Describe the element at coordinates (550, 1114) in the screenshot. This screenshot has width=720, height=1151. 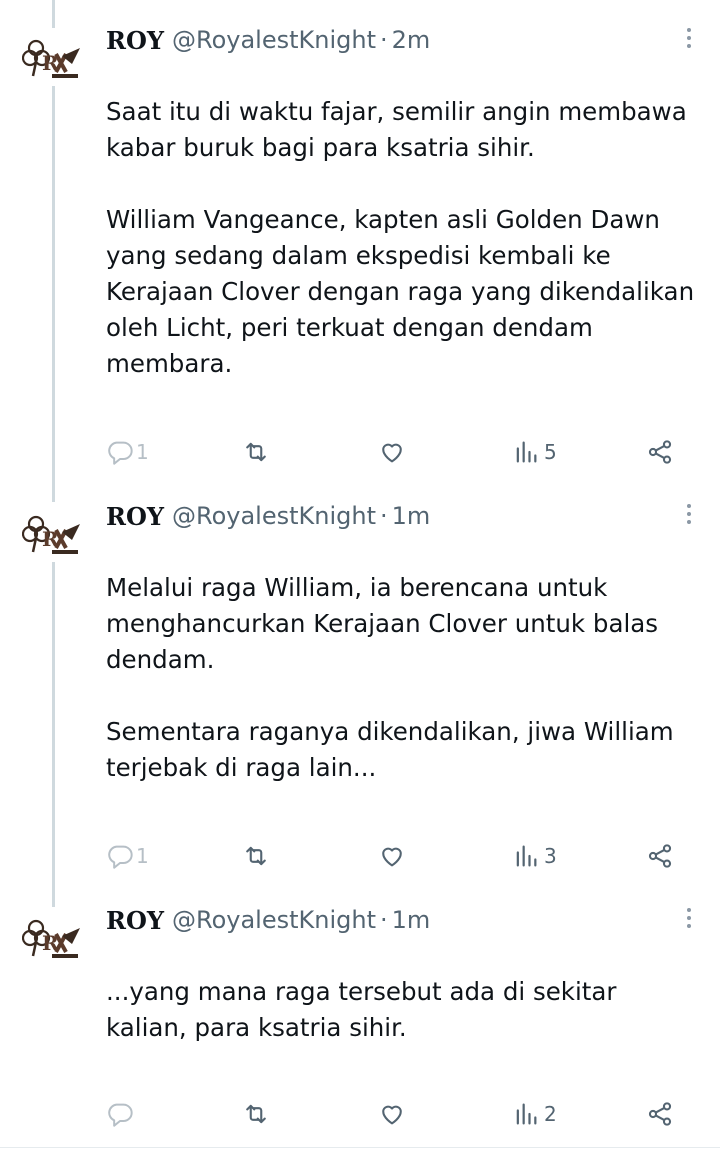
I see `views-count: 2` at that location.